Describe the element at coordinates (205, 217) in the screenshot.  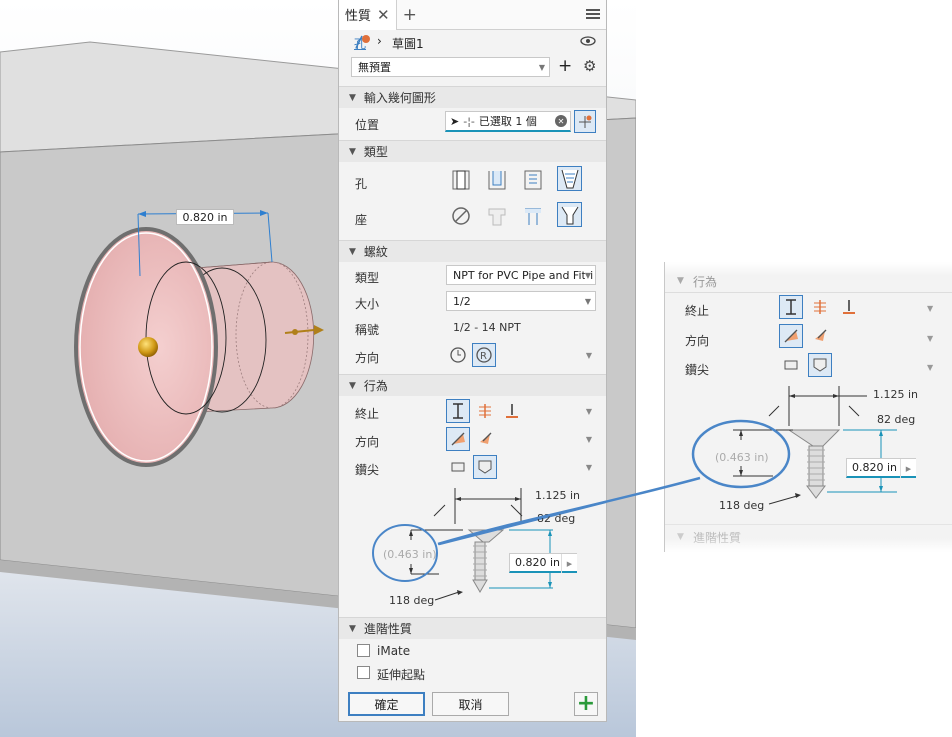
I see `model-dimension-label: 0.820 in` at that location.